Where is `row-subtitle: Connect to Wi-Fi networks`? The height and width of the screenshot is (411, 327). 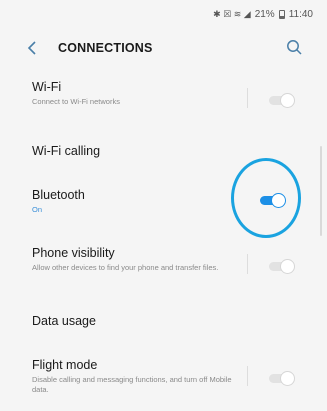 row-subtitle: Connect to Wi-Fi networks is located at coordinates (76, 101).